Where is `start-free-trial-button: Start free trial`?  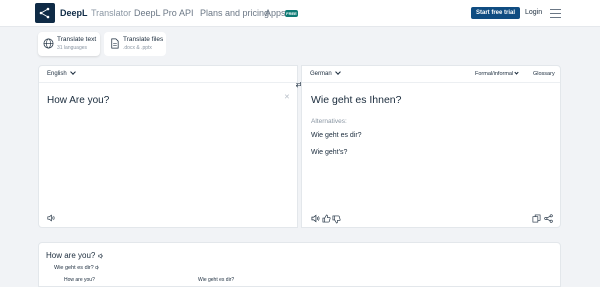 start-free-trial-button: Start free trial is located at coordinates (495, 13).